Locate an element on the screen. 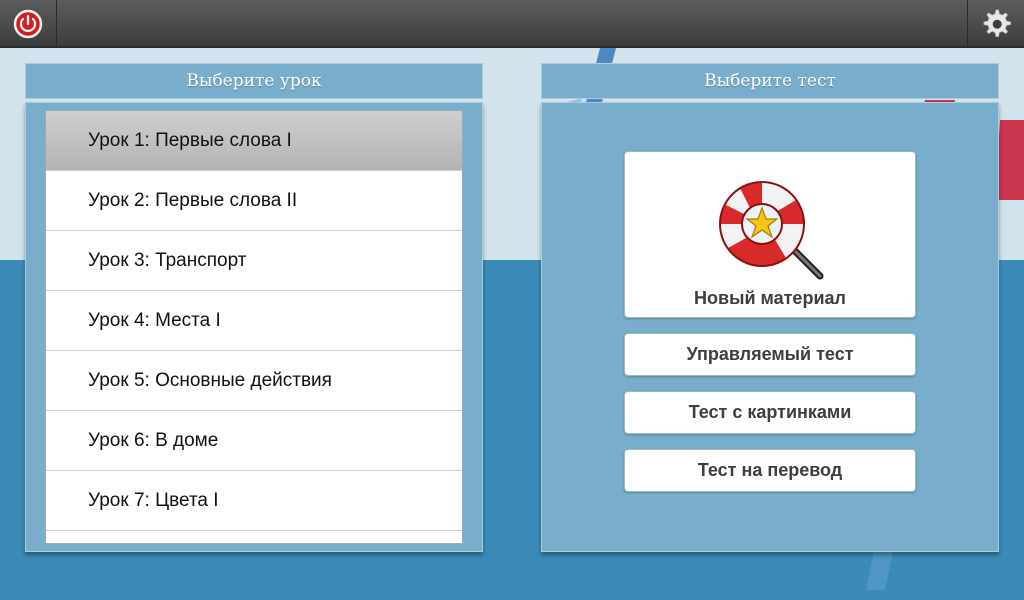 The image size is (1024, 600). lesson-item-7: Урок 7: Цвета I is located at coordinates (254, 501).